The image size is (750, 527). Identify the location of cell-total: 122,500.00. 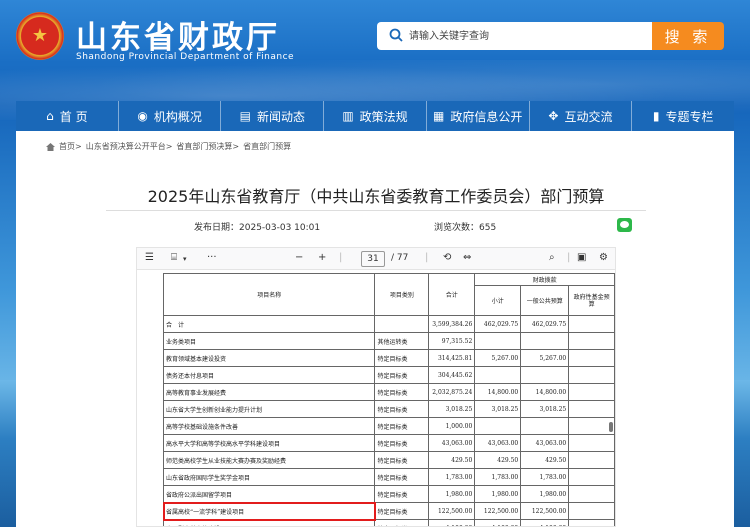
(452, 511).